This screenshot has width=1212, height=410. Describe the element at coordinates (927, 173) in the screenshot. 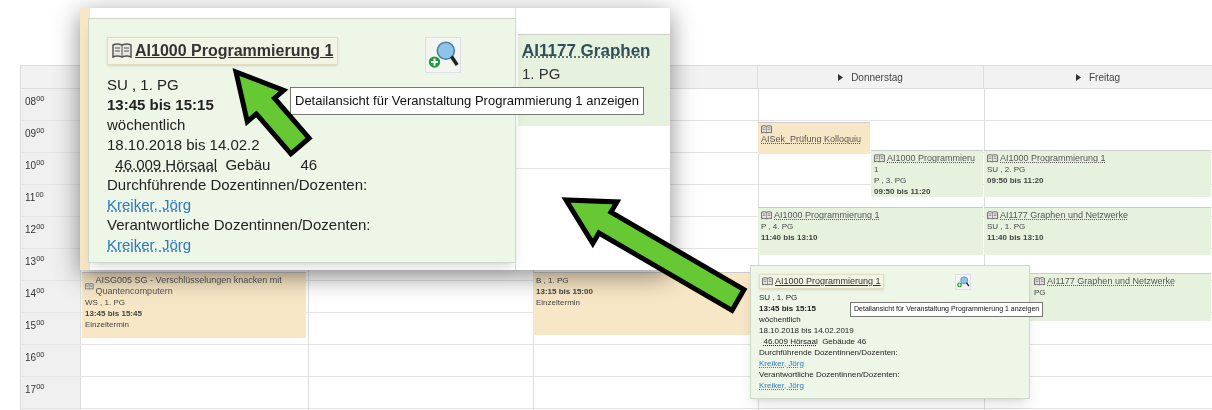

I see `calendar-event: AI1000 Programmieru 1 P , 3. PG 09:50 bis 11:20` at that location.